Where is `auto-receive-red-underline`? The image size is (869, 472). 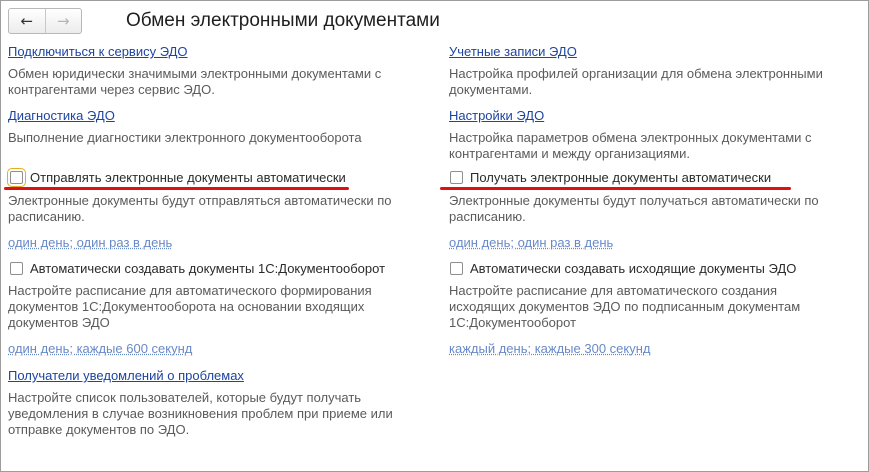 auto-receive-red-underline is located at coordinates (615, 188).